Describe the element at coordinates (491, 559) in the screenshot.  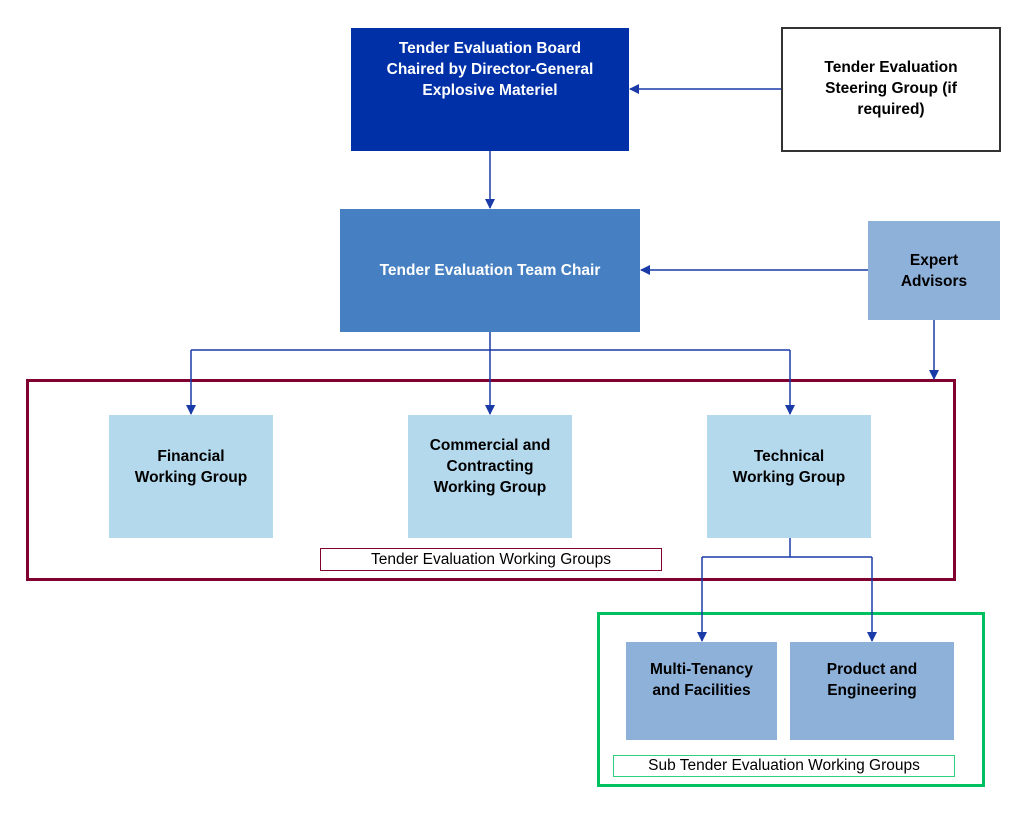
I see `working-groups-label: Tender Evaluation Working Groups` at that location.